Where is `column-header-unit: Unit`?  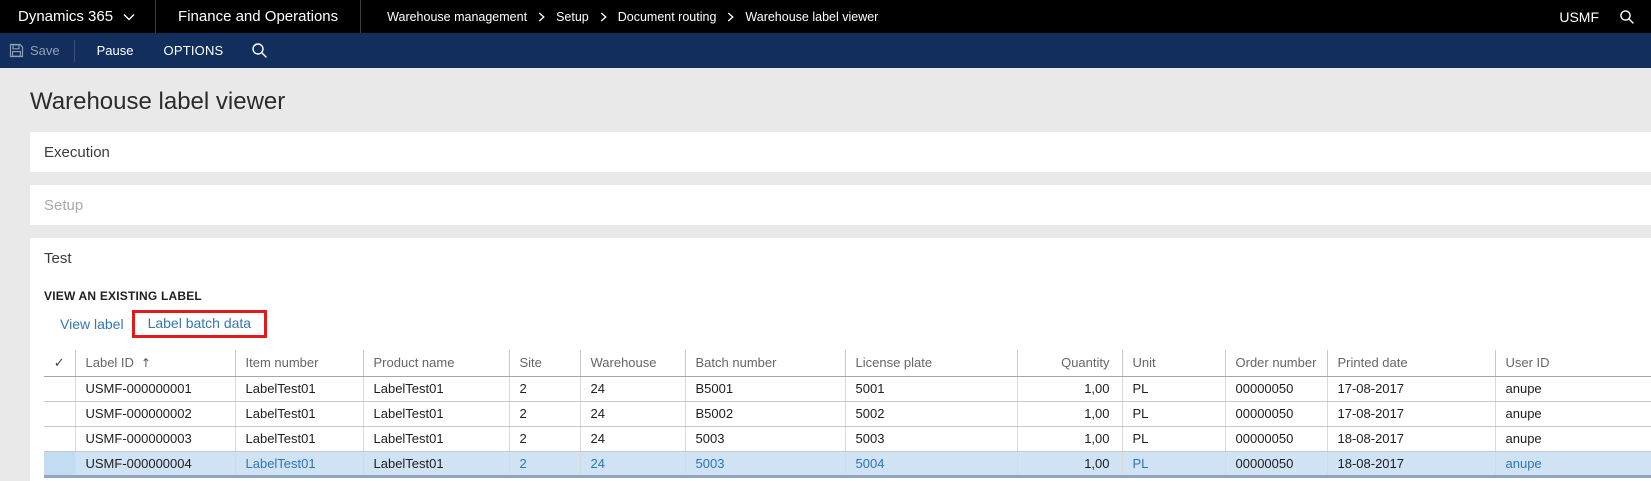 column-header-unit: Unit is located at coordinates (1173, 363).